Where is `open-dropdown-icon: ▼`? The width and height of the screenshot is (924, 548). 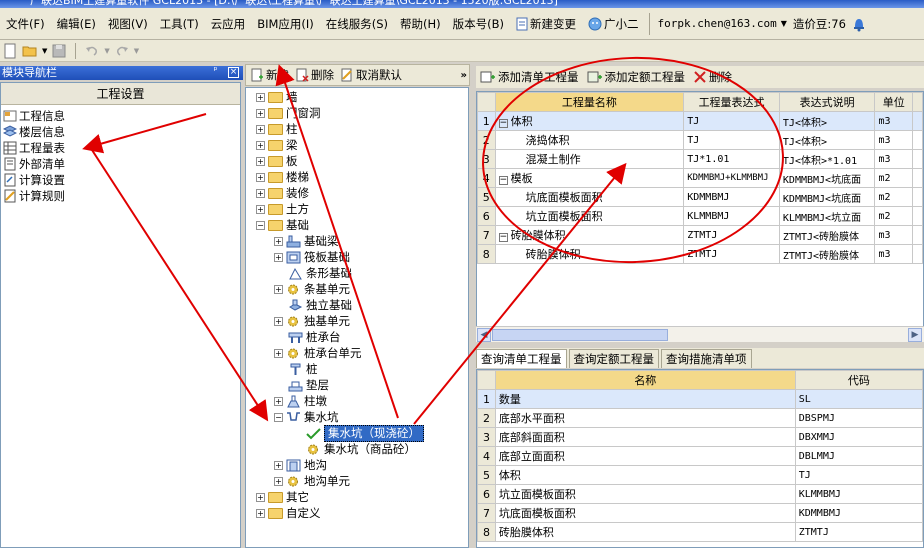
open-dropdown-icon: ▼ is located at coordinates (44, 51).